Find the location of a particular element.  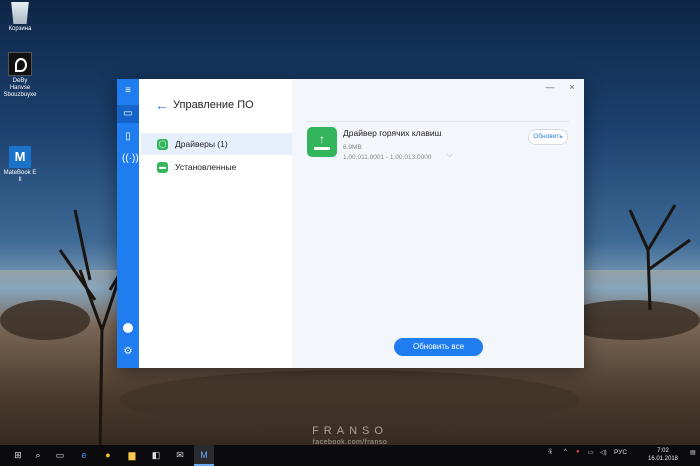

laptop-icon: ▭ is located at coordinates (128, 114).